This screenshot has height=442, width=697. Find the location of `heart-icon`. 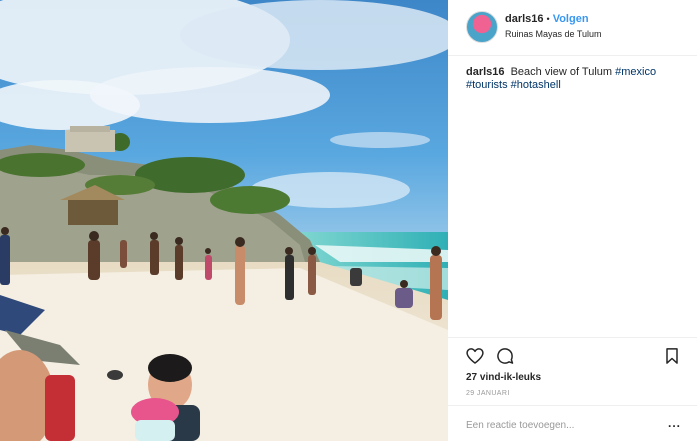

heart-icon is located at coordinates (475, 356).